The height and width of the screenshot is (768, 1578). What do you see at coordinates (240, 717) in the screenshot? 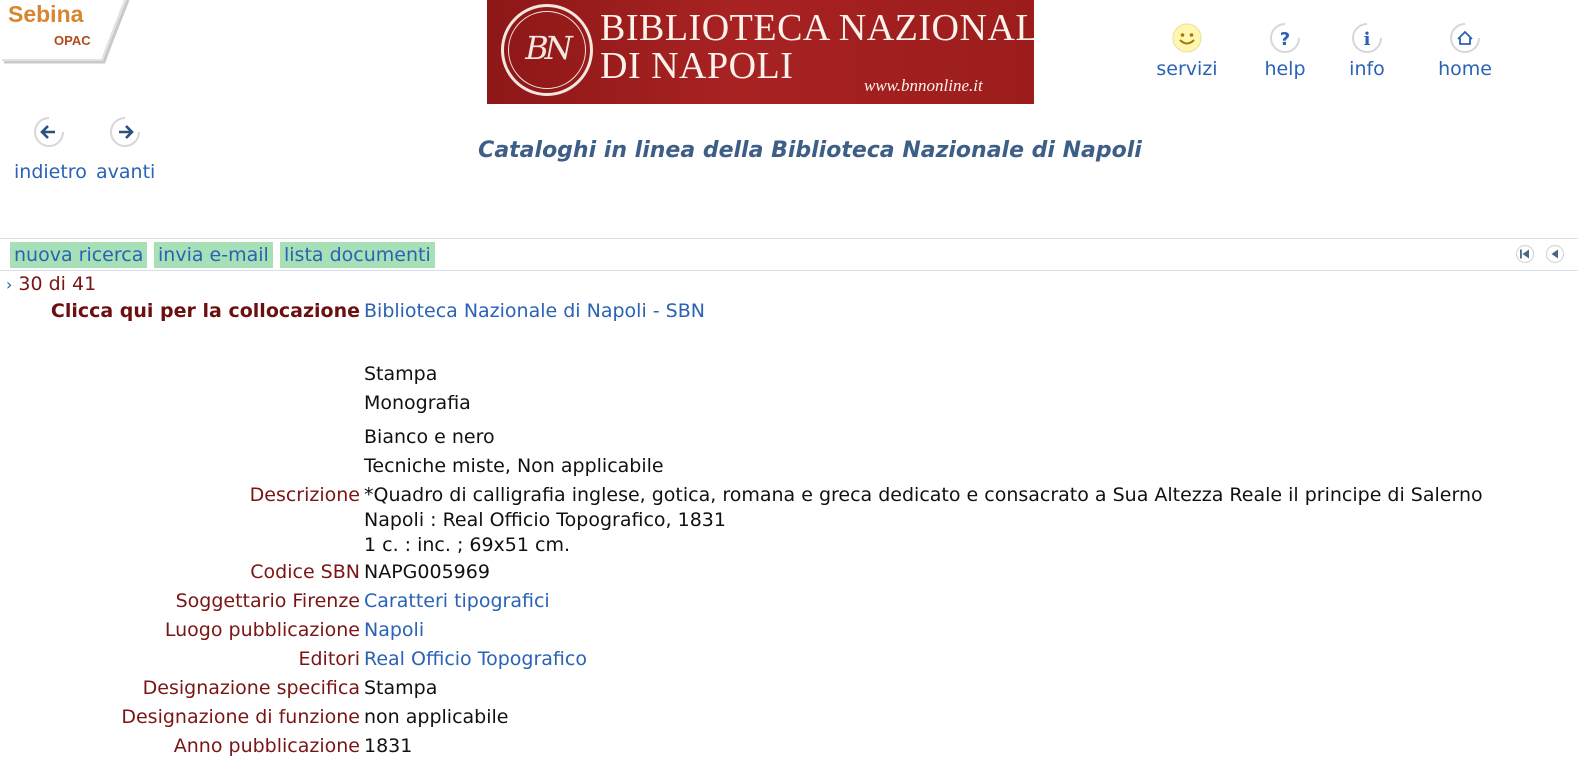
I see `function-designation-label: Designazione di funzione` at bounding box center [240, 717].